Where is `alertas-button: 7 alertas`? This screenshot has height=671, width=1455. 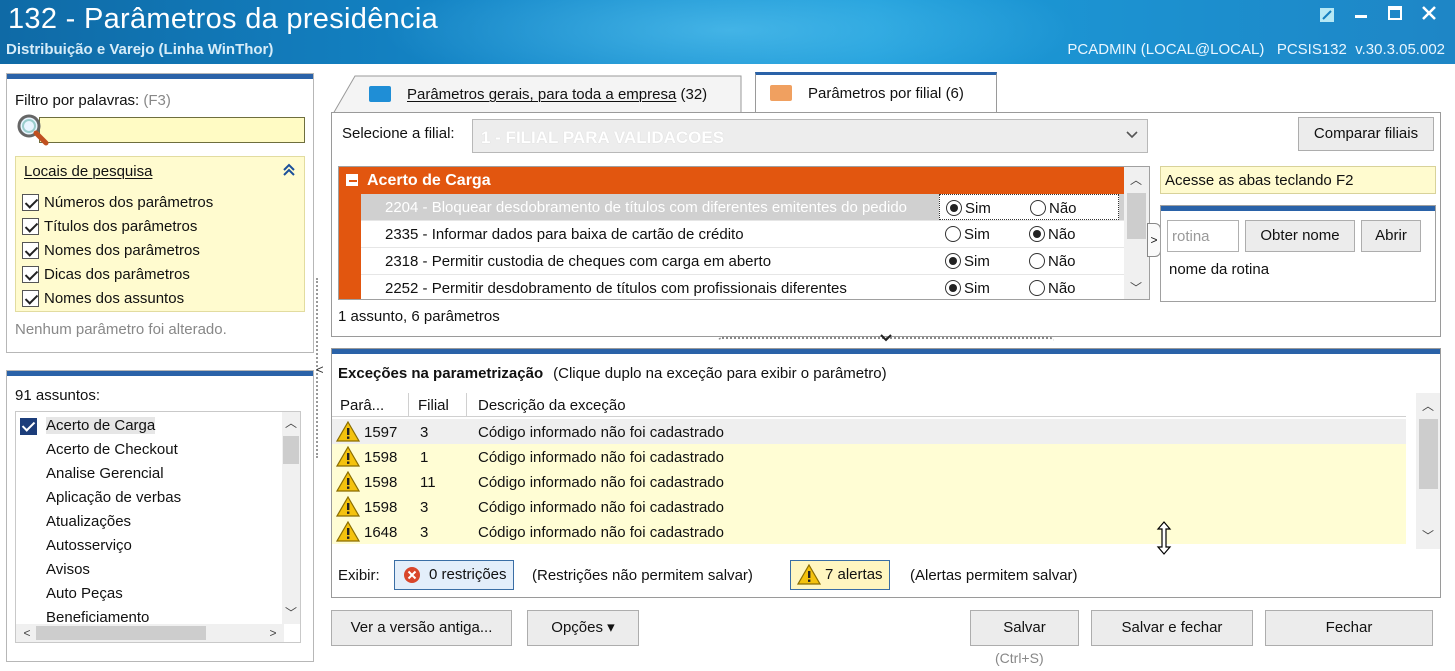
alertas-button: 7 alertas is located at coordinates (840, 575).